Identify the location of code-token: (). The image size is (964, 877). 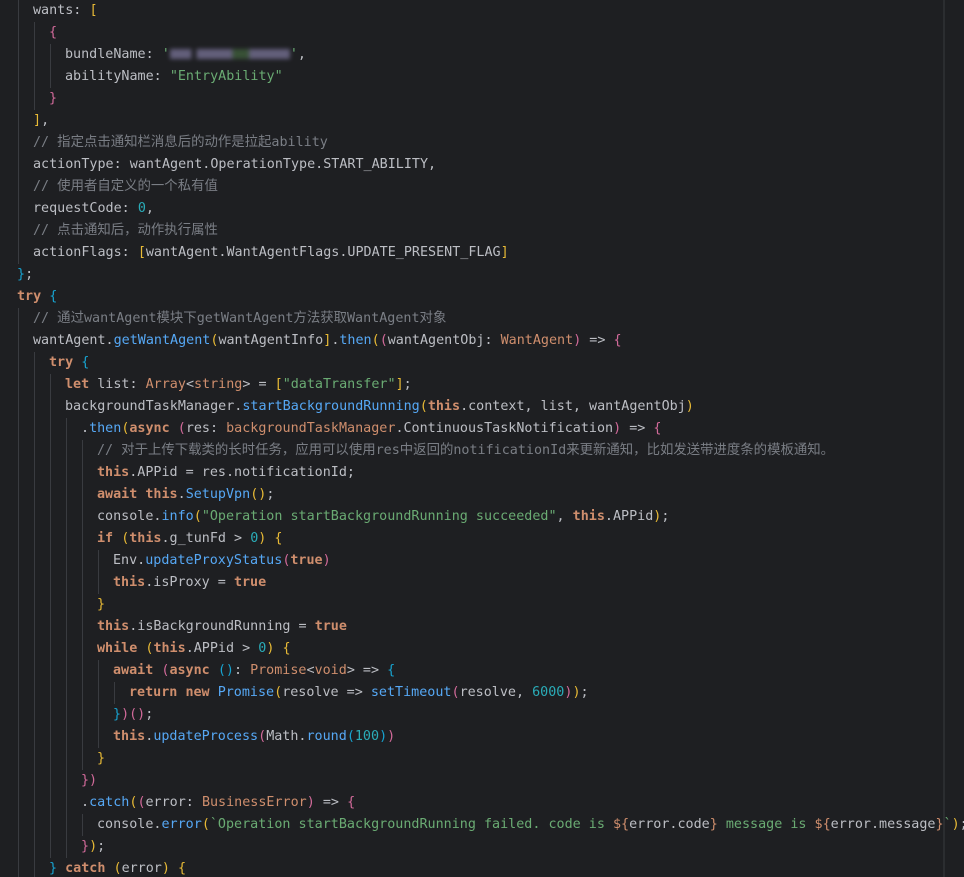
(137, 714).